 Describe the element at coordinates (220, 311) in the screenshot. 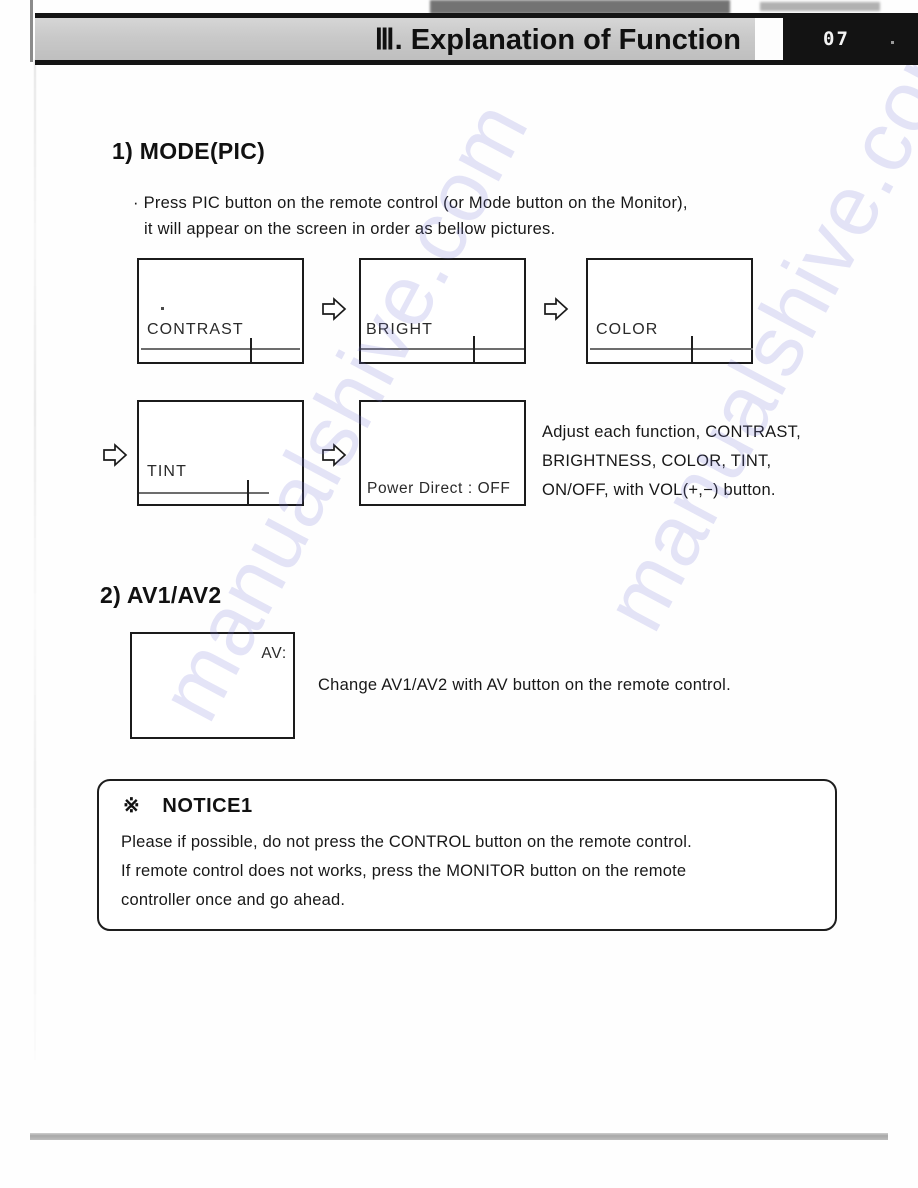

I see `osd-box-contrast: CONTRAST` at that location.